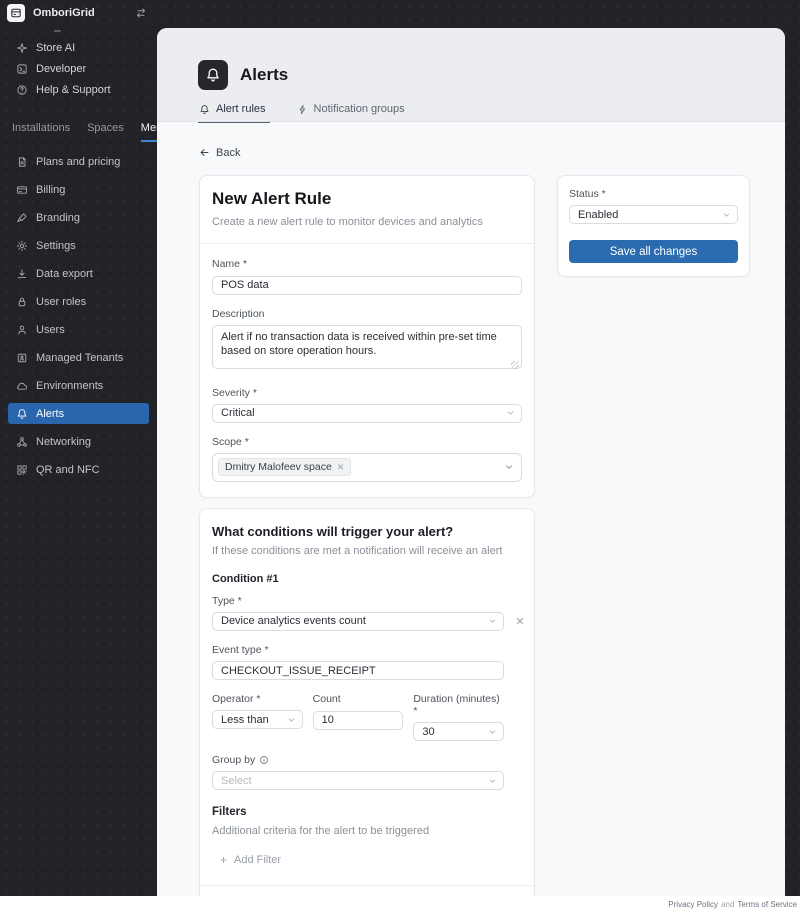 This screenshot has width=800, height=913. I want to click on sidebar-item-developer: Developer, so click(78, 69).